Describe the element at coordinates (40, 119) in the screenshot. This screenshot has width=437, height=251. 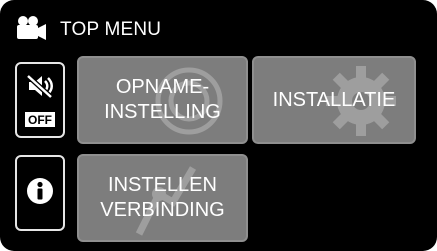
I see `off-badge: OFF` at that location.